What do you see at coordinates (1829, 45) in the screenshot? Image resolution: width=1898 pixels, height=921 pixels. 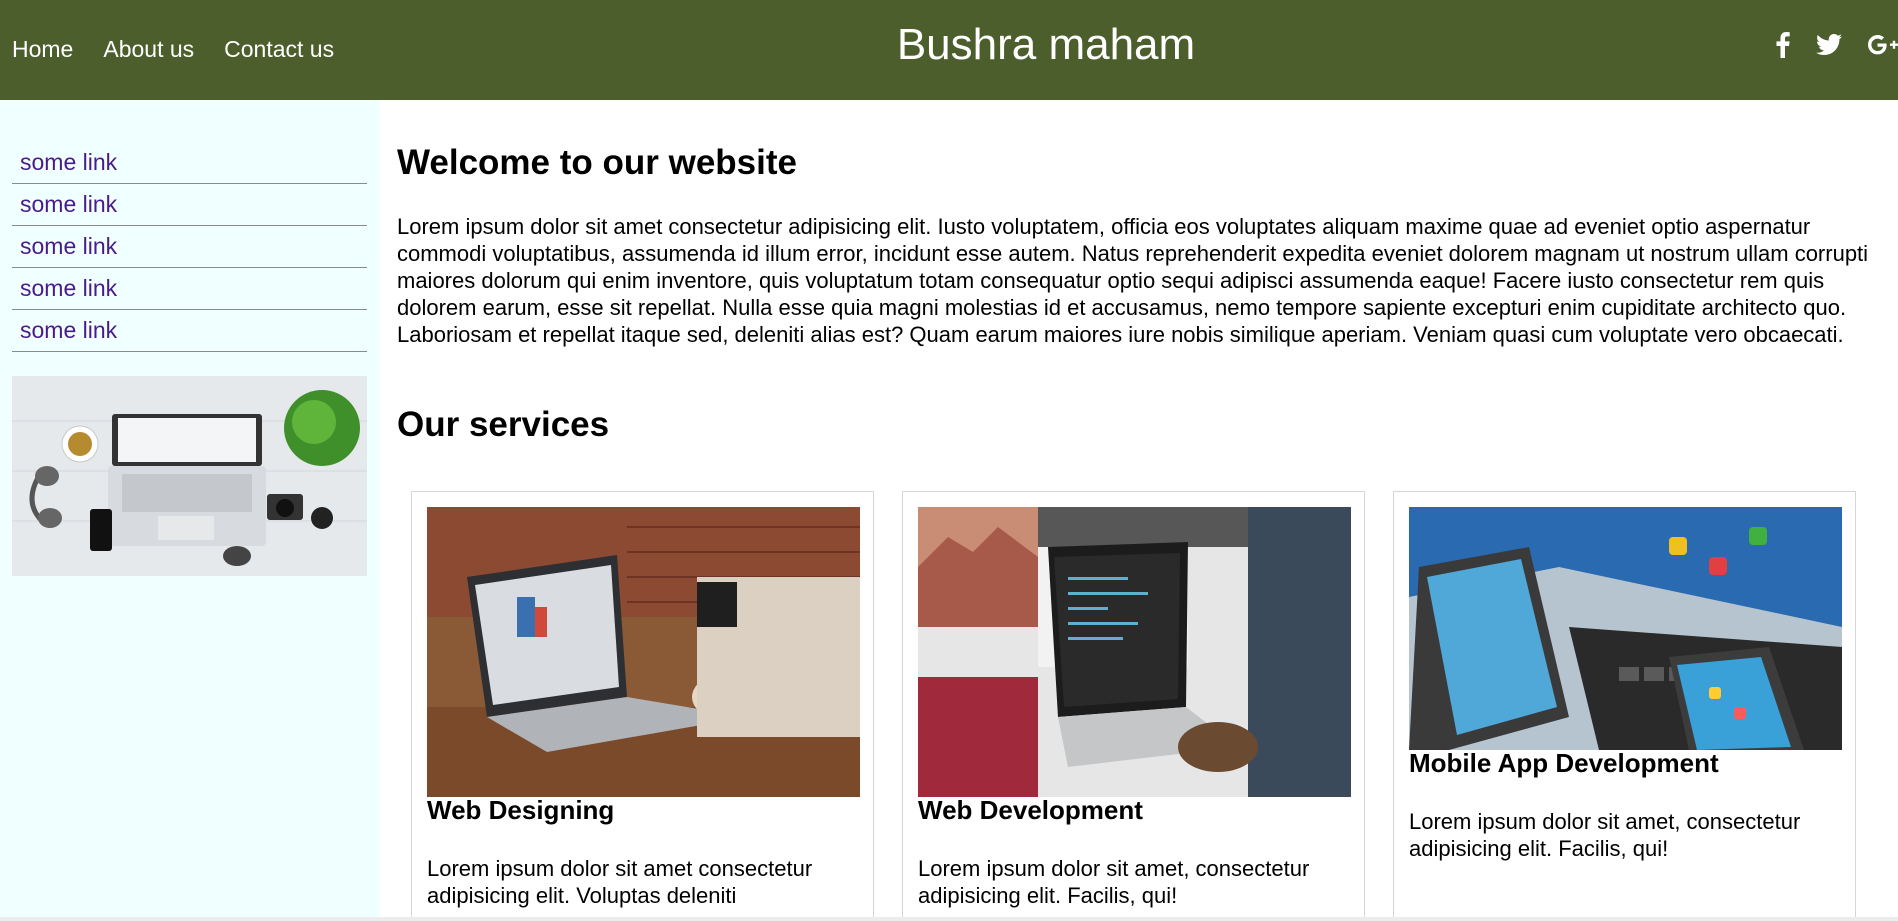 I see `twitter-icon` at bounding box center [1829, 45].